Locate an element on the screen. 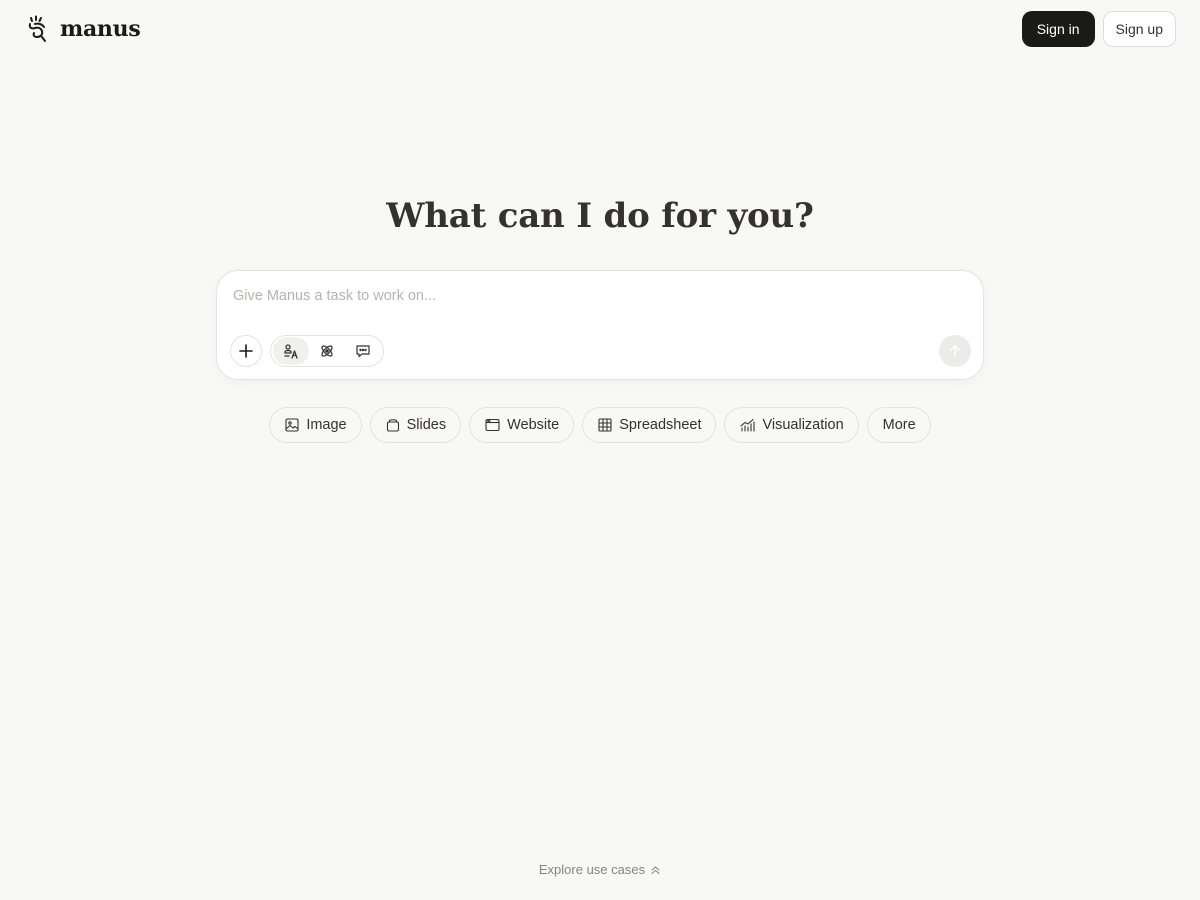 The image size is (1200, 900). chip-more: More is located at coordinates (898, 425).